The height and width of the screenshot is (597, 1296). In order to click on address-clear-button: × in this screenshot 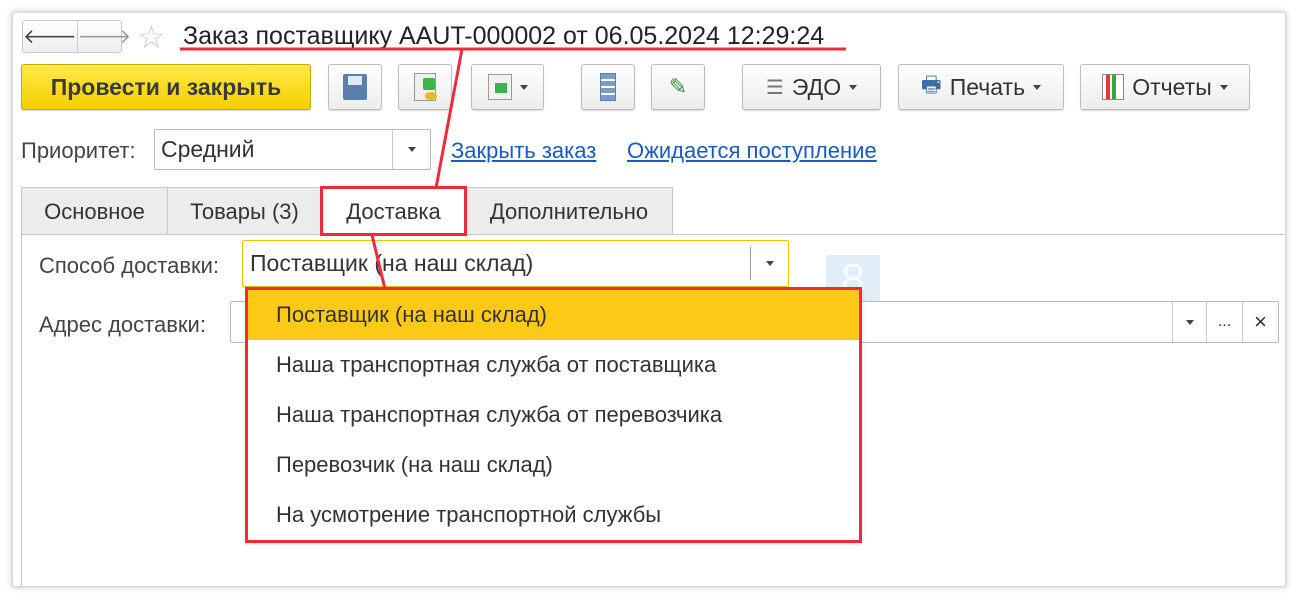, I will do `click(1260, 322)`.